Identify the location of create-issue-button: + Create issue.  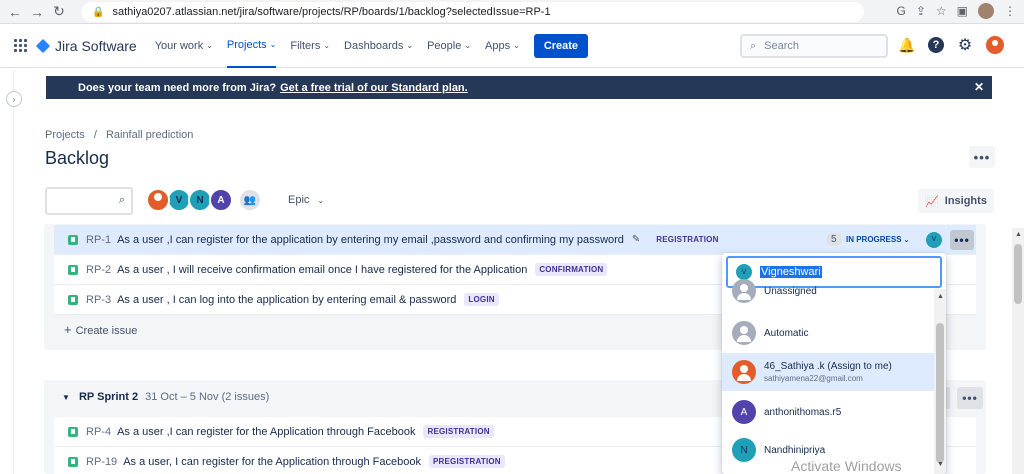
(100, 329).